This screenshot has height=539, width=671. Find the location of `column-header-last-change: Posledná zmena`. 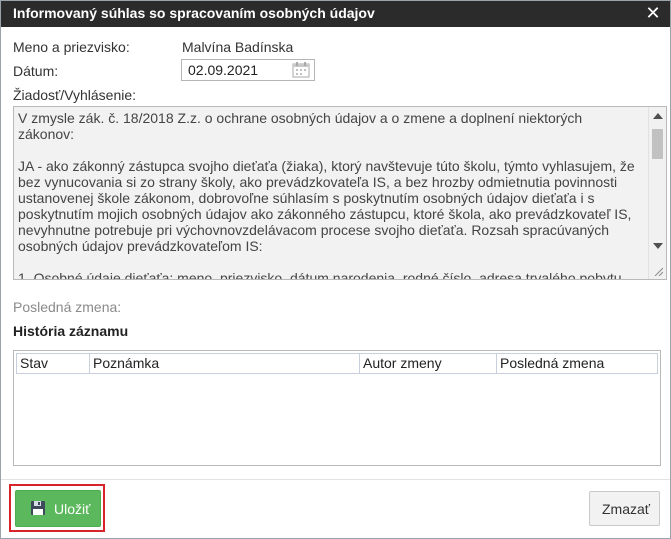

column-header-last-change: Posledná zmena is located at coordinates (577, 363).